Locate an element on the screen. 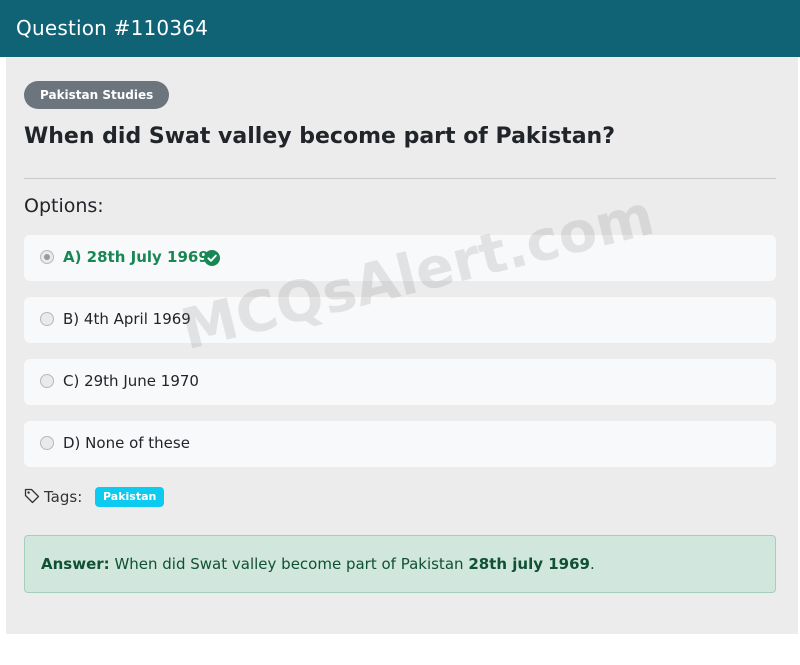 This screenshot has width=800, height=665. answer-suffix: . is located at coordinates (592, 564).